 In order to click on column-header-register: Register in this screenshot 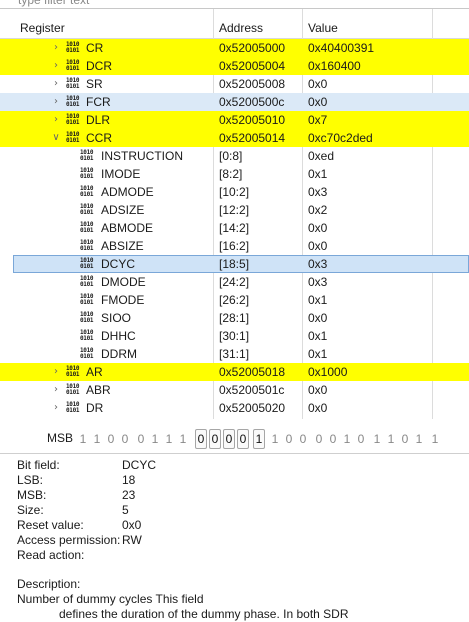, I will do `click(39, 28)`.